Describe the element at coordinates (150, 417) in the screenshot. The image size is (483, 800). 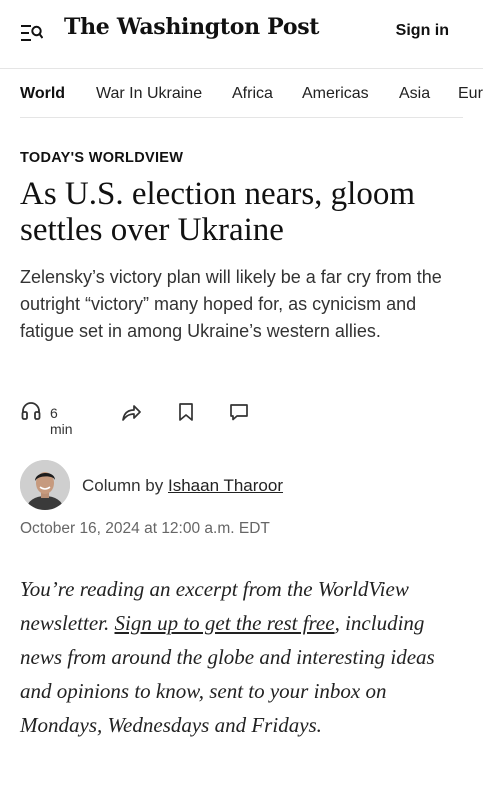
I see `article-actions: 6 min` at that location.